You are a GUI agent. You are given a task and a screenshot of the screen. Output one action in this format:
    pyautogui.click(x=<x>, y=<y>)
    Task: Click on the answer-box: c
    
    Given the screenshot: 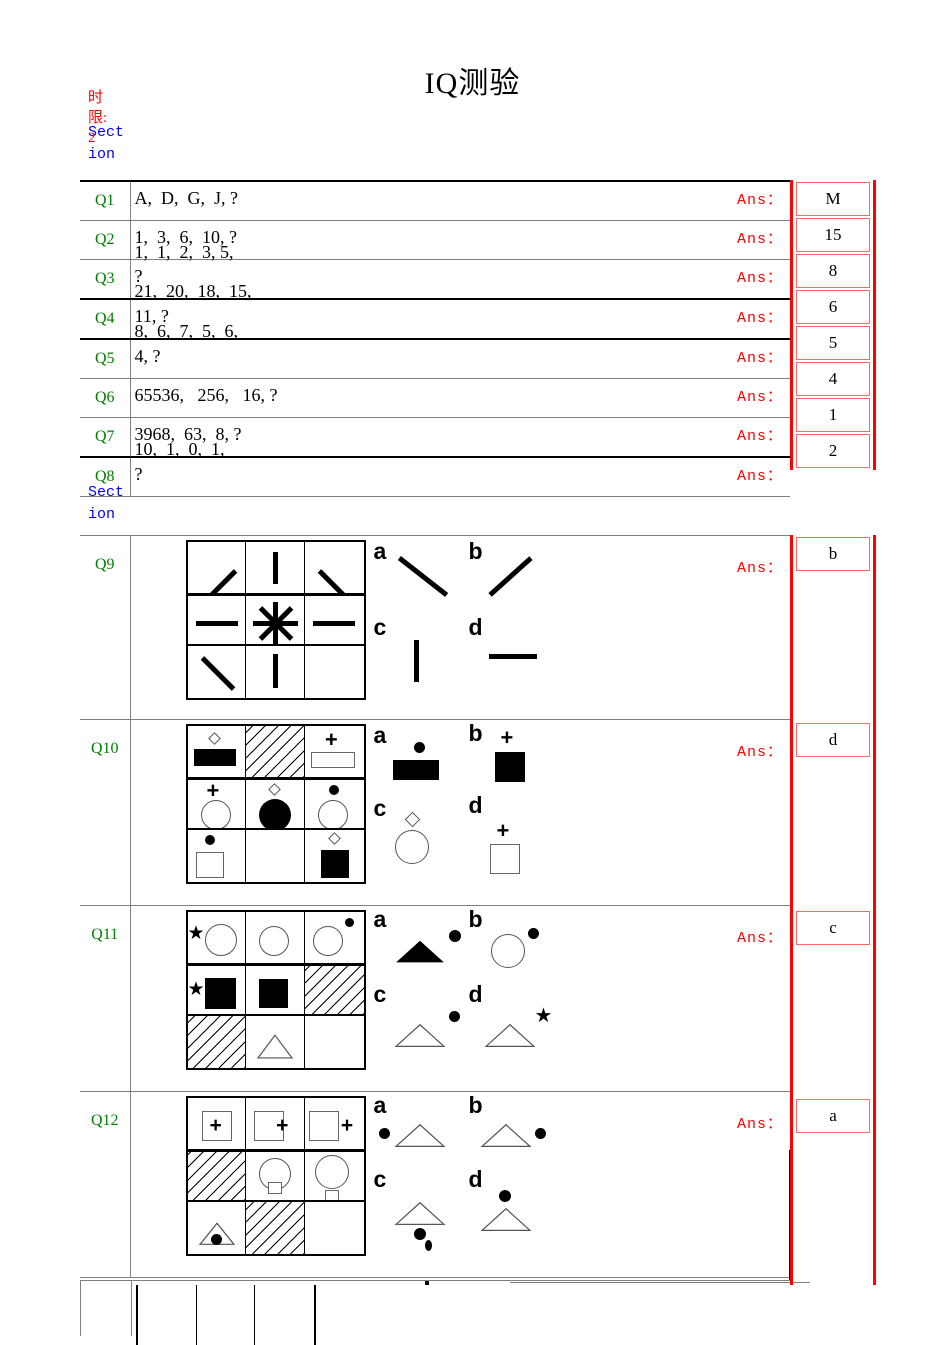 What is the action you would take?
    pyautogui.click(x=833, y=928)
    